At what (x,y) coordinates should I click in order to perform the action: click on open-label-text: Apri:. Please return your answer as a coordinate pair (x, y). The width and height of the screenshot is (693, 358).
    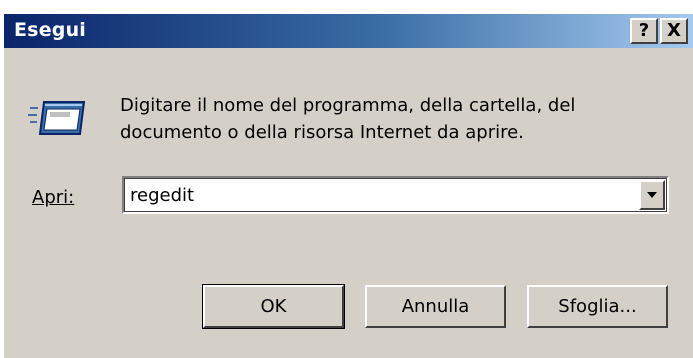
    Looking at the image, I should click on (53, 197).